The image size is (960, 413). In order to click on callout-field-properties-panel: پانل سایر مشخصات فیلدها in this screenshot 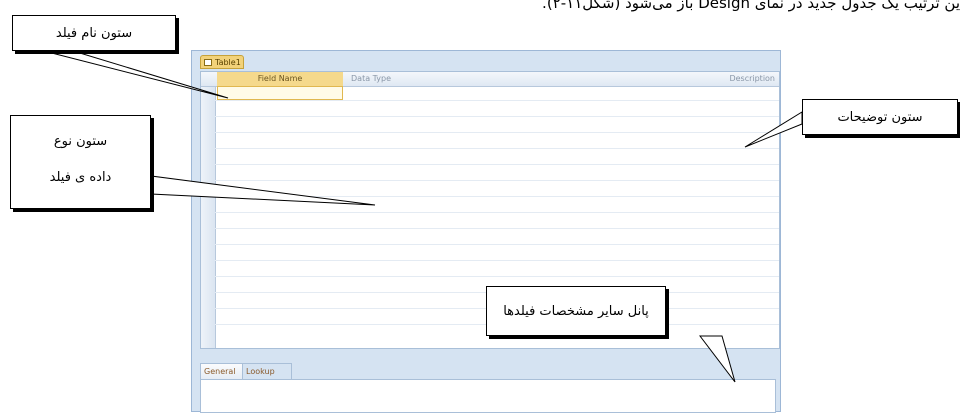, I will do `click(576, 311)`.